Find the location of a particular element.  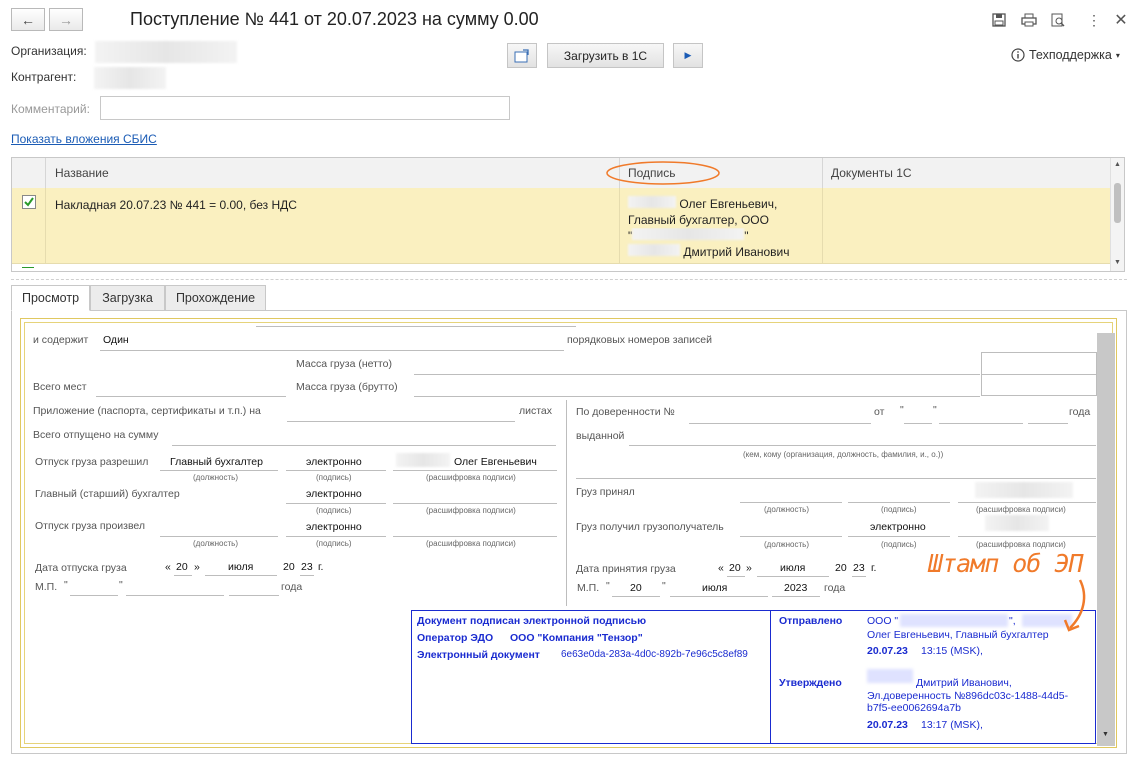

document-arrow-icon is located at coordinates (521, 55).